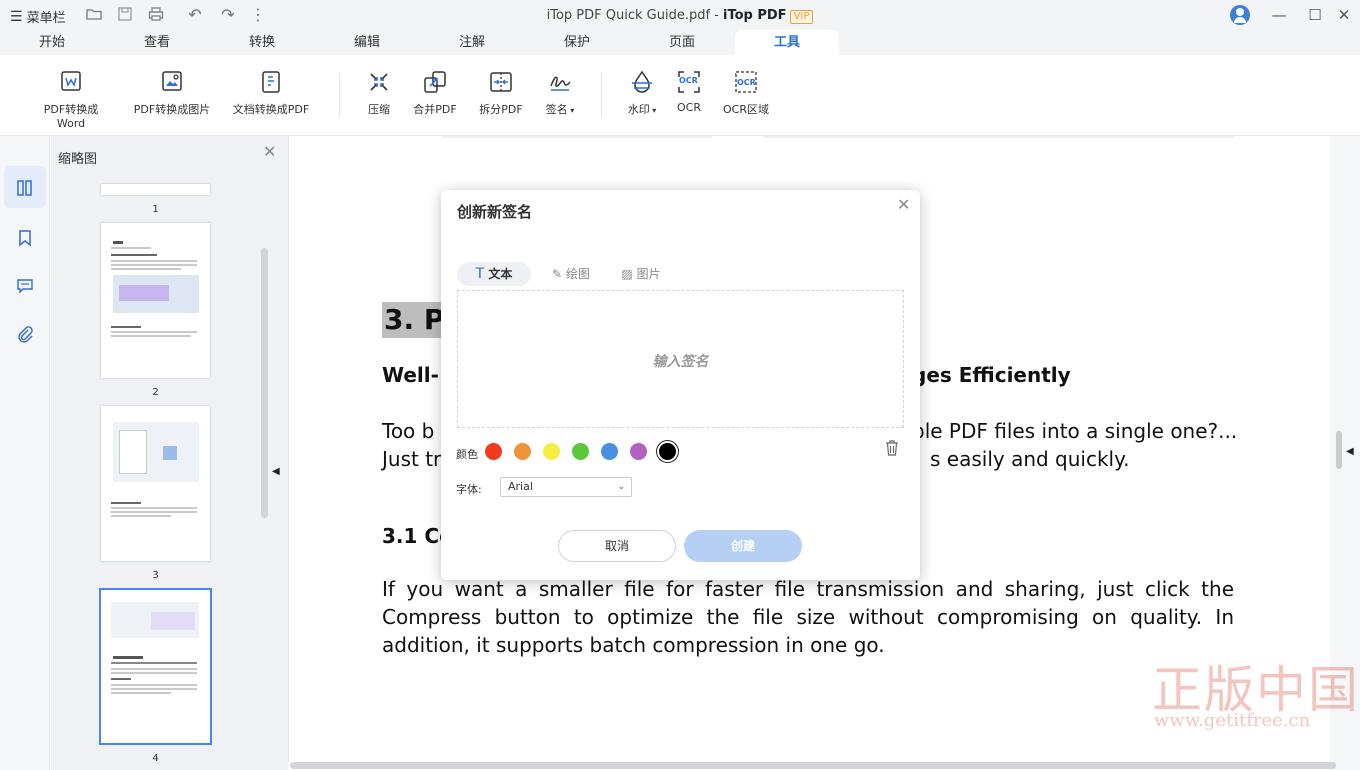  Describe the element at coordinates (494, 274) in the screenshot. I see `tab-text: T 文本` at that location.